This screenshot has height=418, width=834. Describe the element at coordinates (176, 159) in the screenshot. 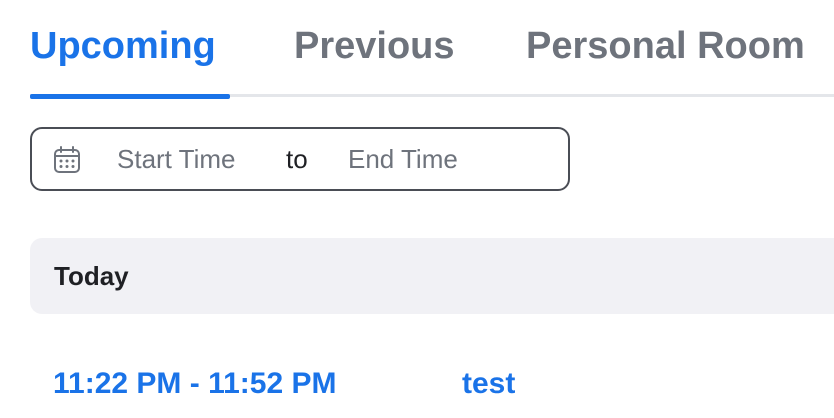

I see `start-time-field: Start Time` at that location.